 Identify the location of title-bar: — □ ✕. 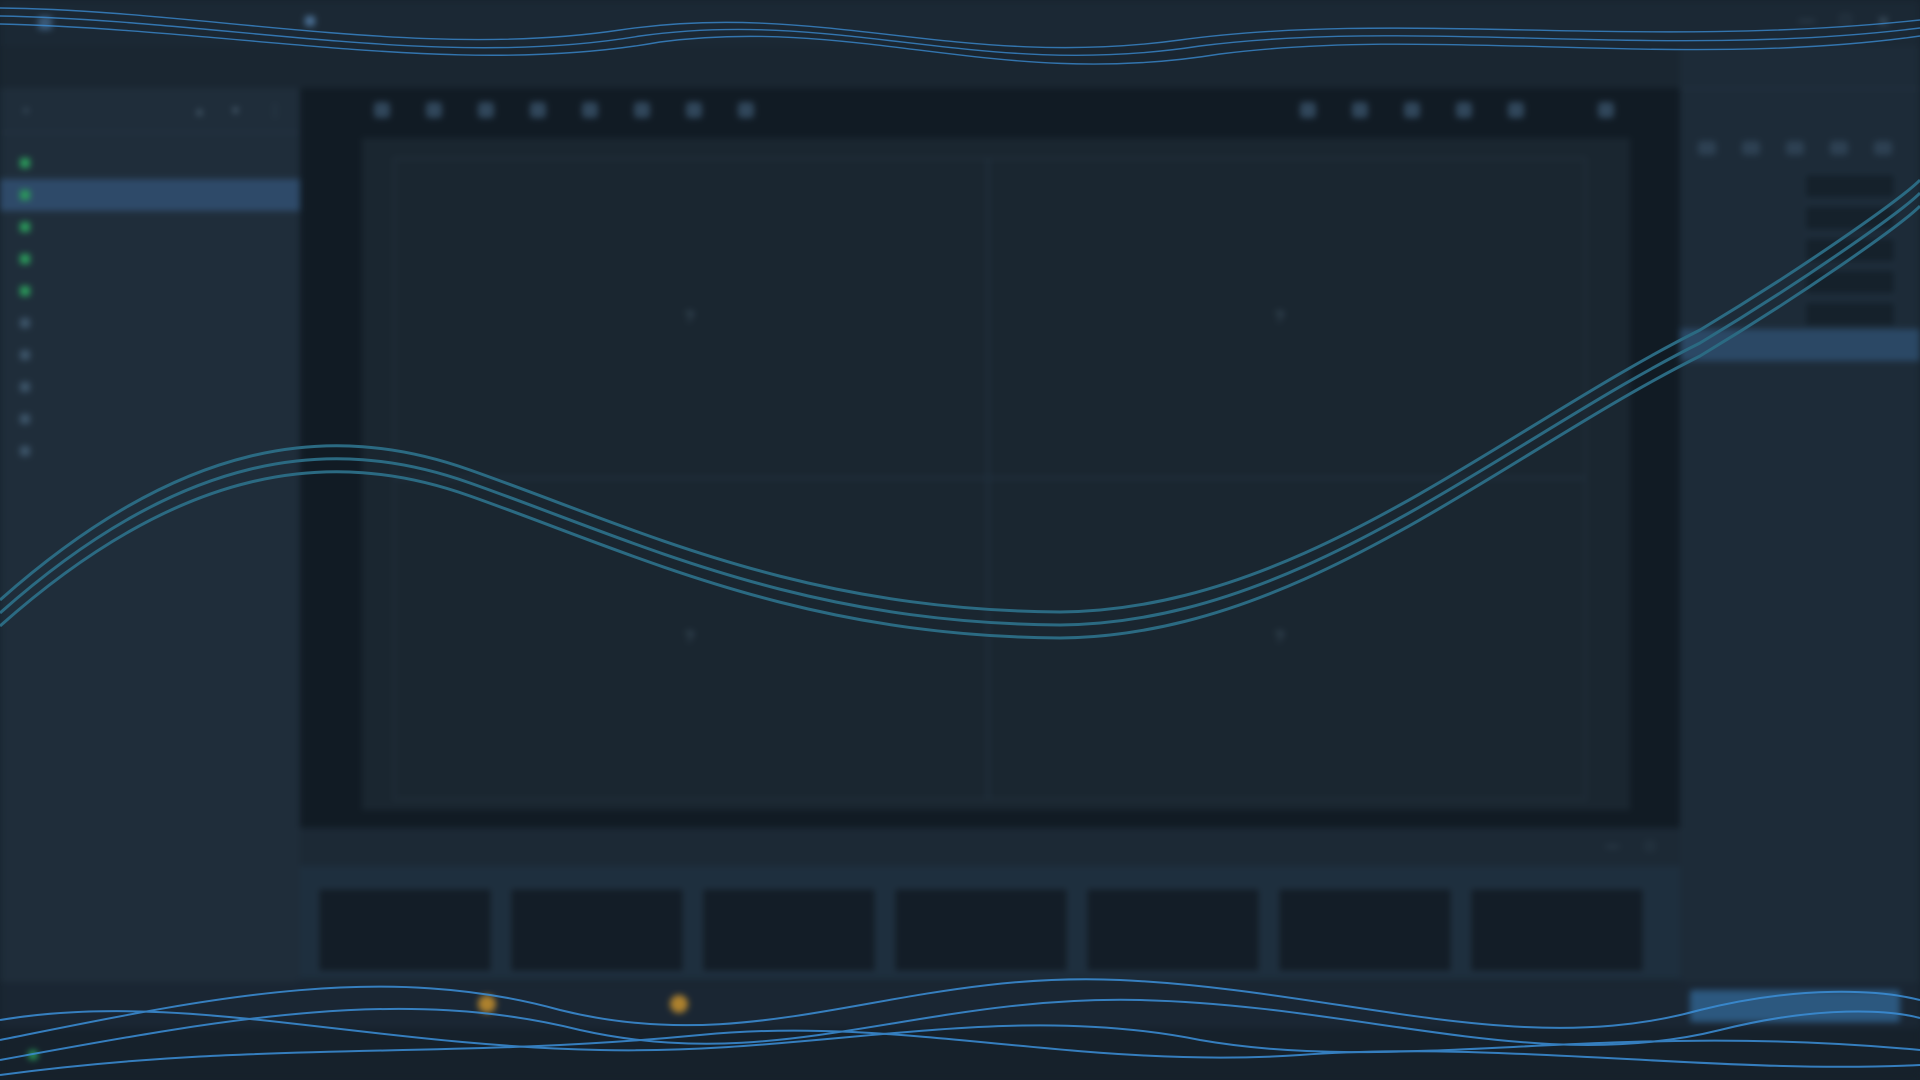
(960, 23).